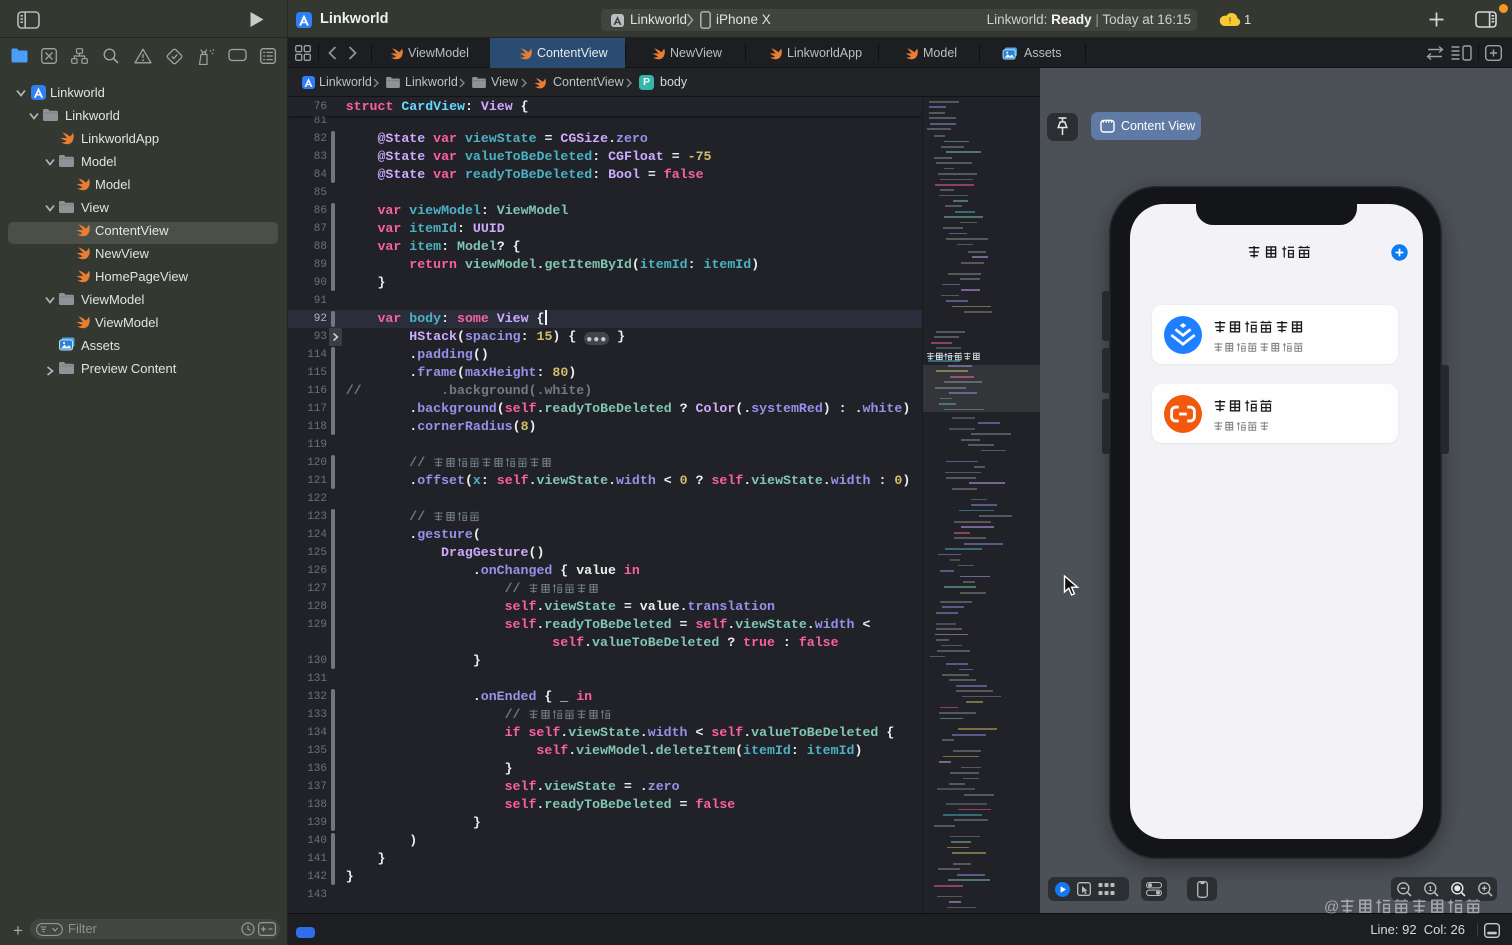  What do you see at coordinates (1430, 888) in the screenshot?
I see `svg-text: 1` at bounding box center [1430, 888].